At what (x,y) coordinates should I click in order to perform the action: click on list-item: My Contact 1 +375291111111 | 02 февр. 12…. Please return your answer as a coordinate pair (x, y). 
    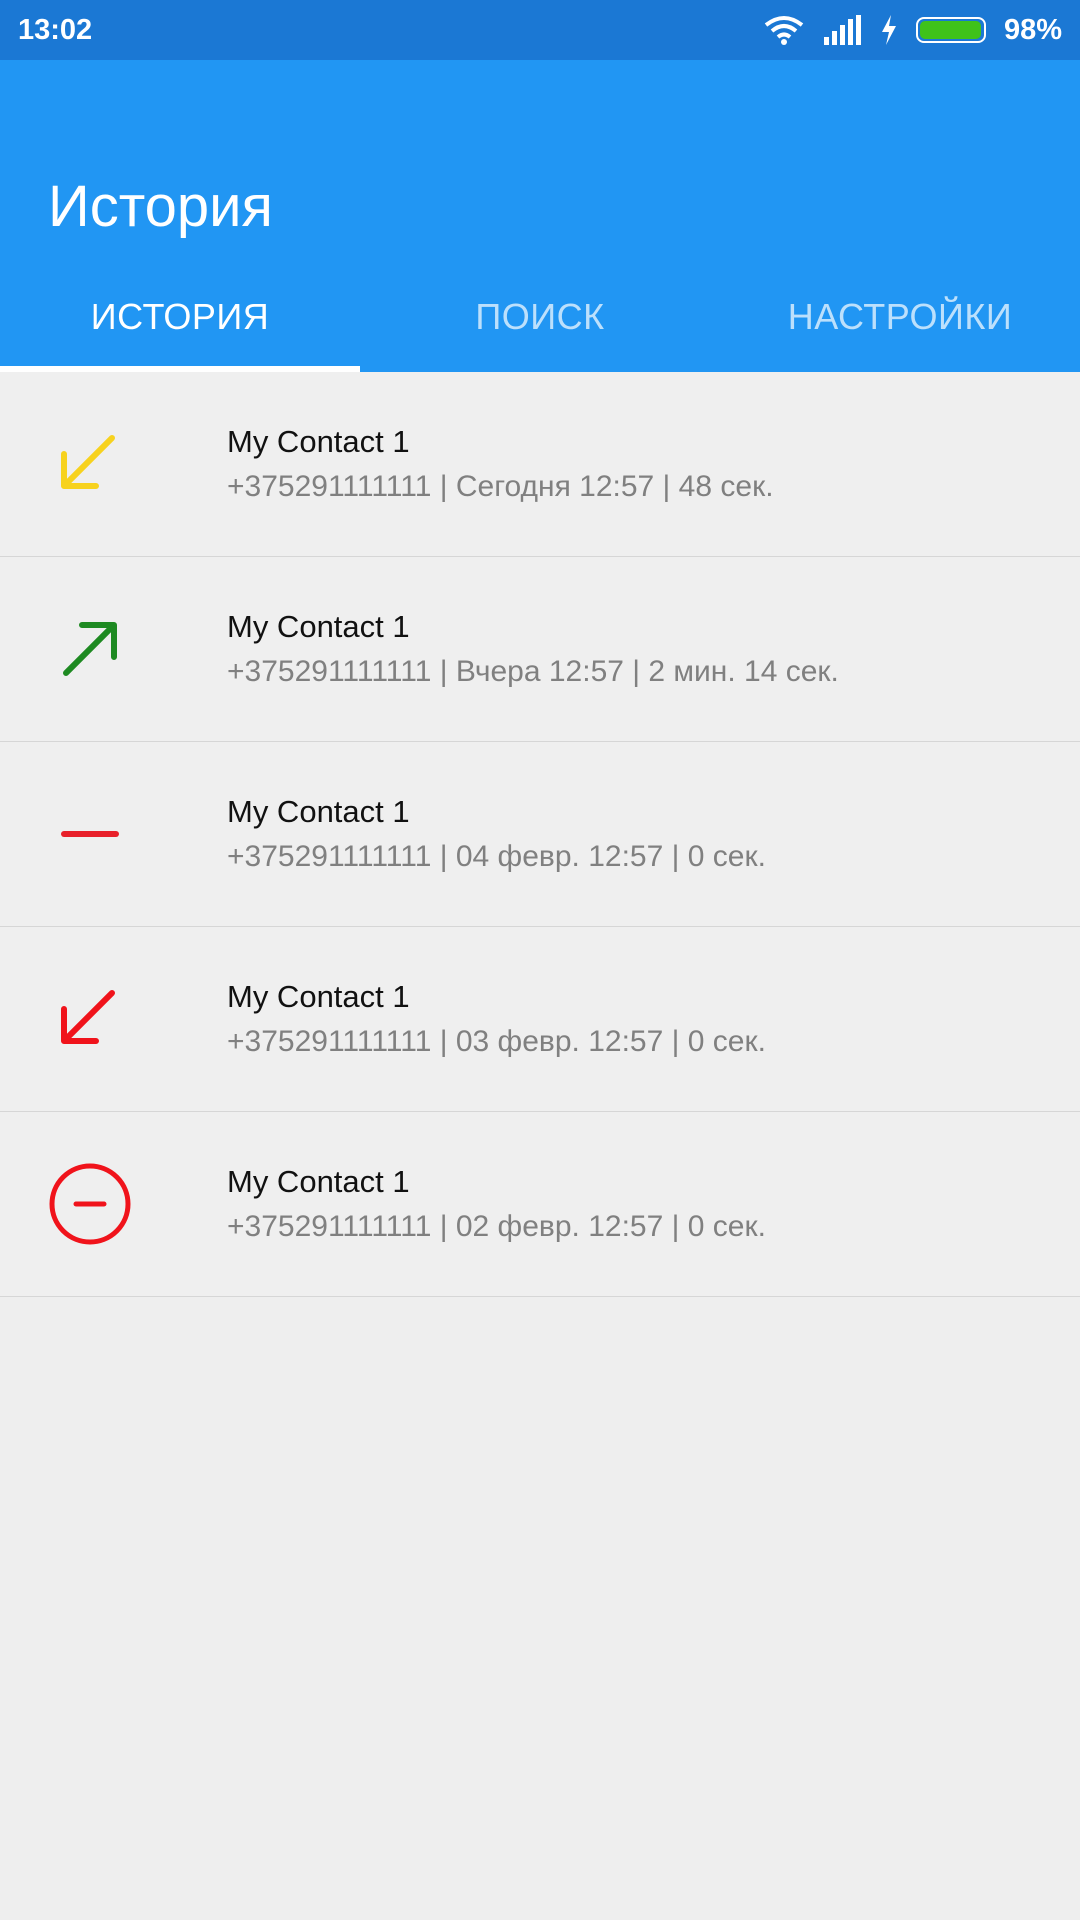
    Looking at the image, I should click on (540, 1204).